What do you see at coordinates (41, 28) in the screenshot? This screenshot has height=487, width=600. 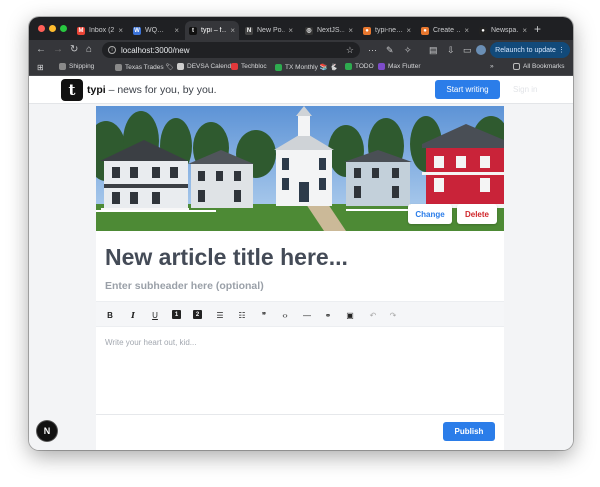 I see `close-window-button` at bounding box center [41, 28].